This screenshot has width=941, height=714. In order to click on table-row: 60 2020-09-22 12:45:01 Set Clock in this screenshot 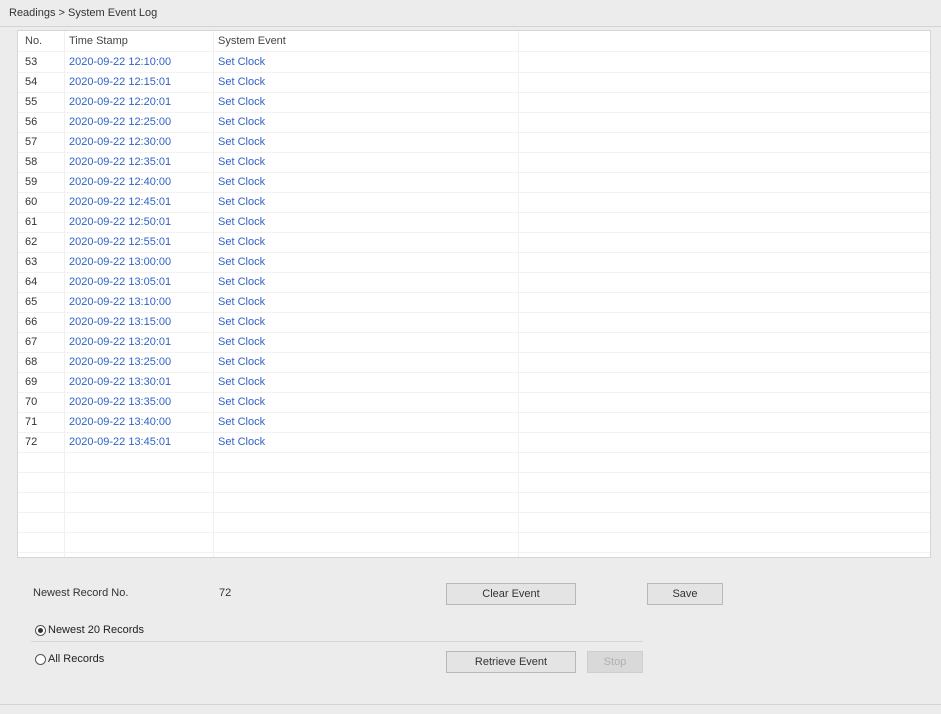, I will do `click(474, 202)`.